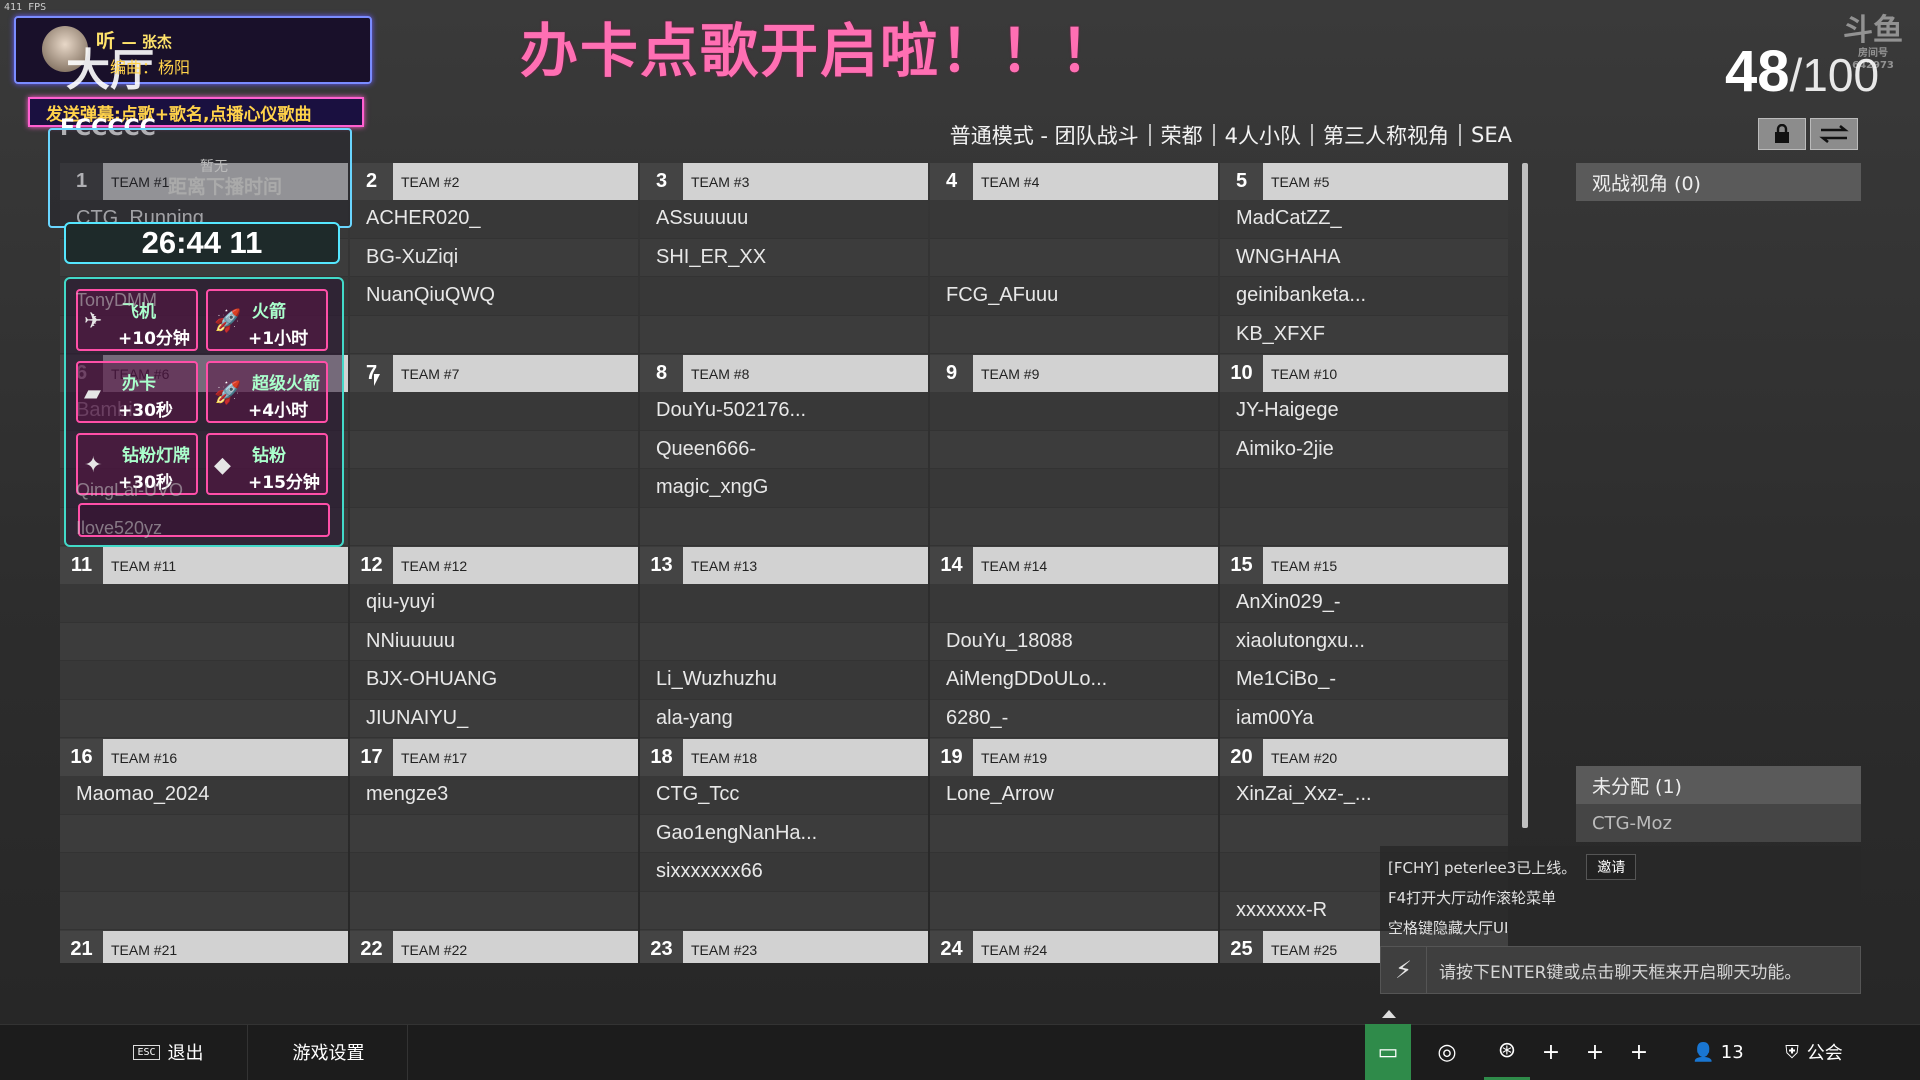 This screenshot has width=1920, height=1080. What do you see at coordinates (1782, 134) in the screenshot?
I see `lock-button` at bounding box center [1782, 134].